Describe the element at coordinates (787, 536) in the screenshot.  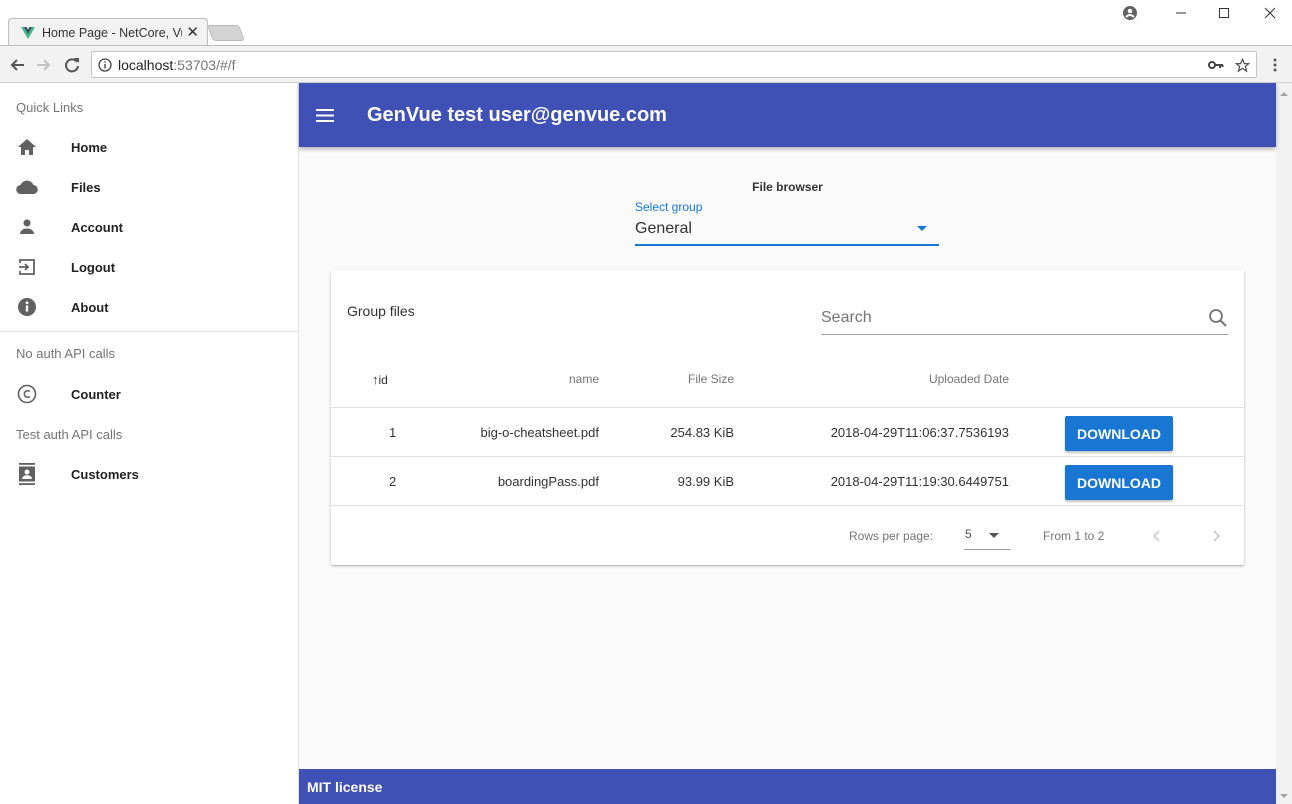
I see `table-pagination: Rows per page: 5 From 1 to 2` at that location.